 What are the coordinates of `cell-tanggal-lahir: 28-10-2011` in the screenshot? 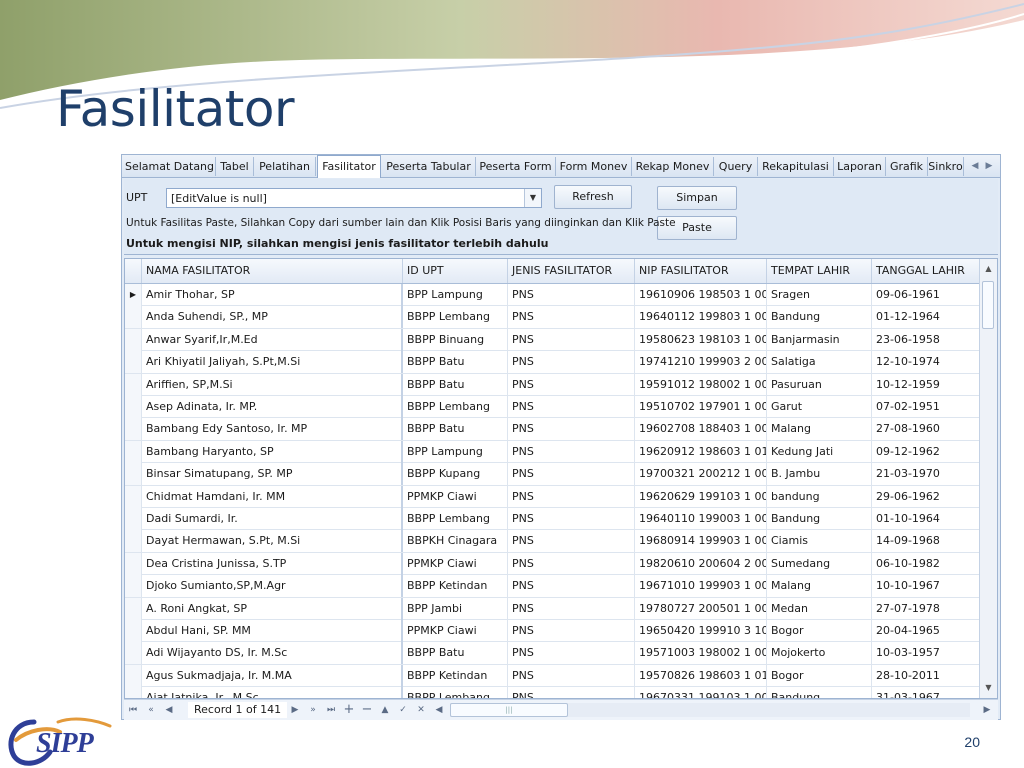 It's located at (926, 675).